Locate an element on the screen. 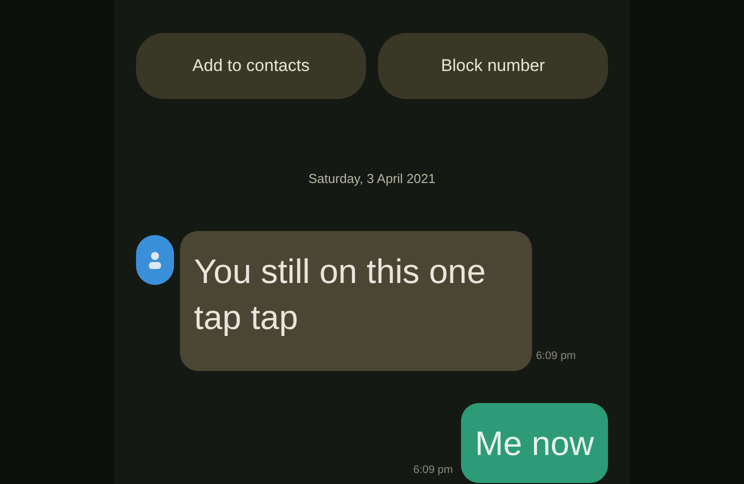 This screenshot has width=744, height=484. avatar-icon is located at coordinates (155, 259).